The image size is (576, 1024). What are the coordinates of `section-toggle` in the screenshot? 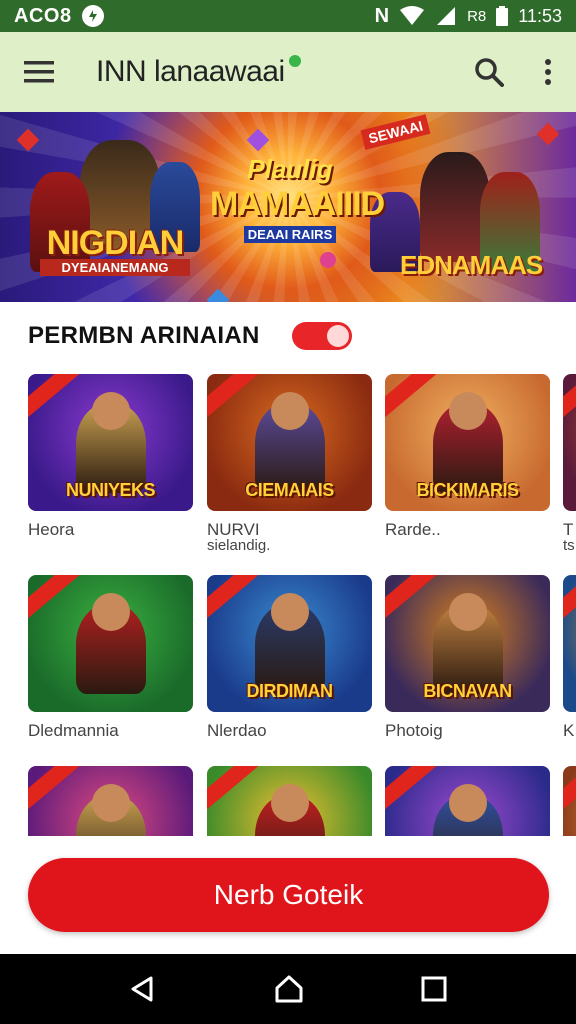 It's located at (321, 336).